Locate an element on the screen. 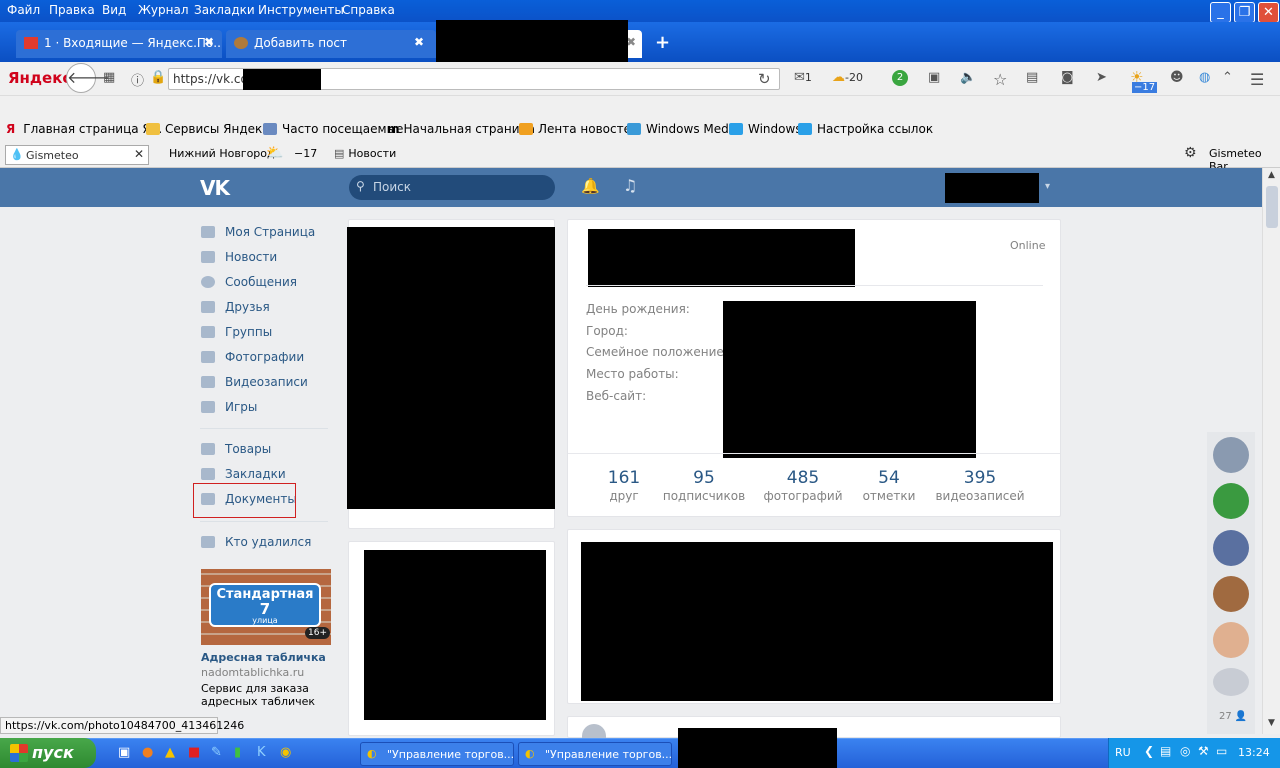  counter-friends: 161 друг is located at coordinates (624, 485).